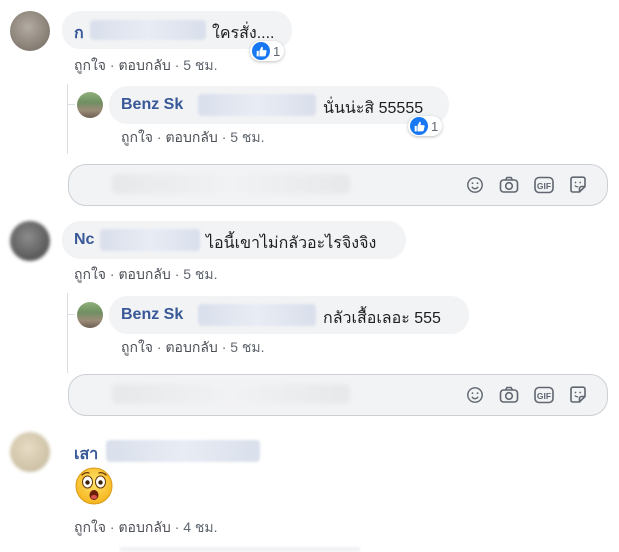 The image size is (619, 552). What do you see at coordinates (79, 33) in the screenshot?
I see `commenter-name: ก` at bounding box center [79, 33].